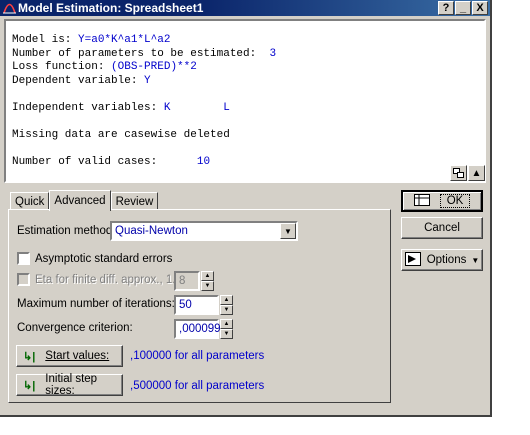 The height and width of the screenshot is (435, 530). Describe the element at coordinates (463, 8) in the screenshot. I see `minimize-button: _` at that location.